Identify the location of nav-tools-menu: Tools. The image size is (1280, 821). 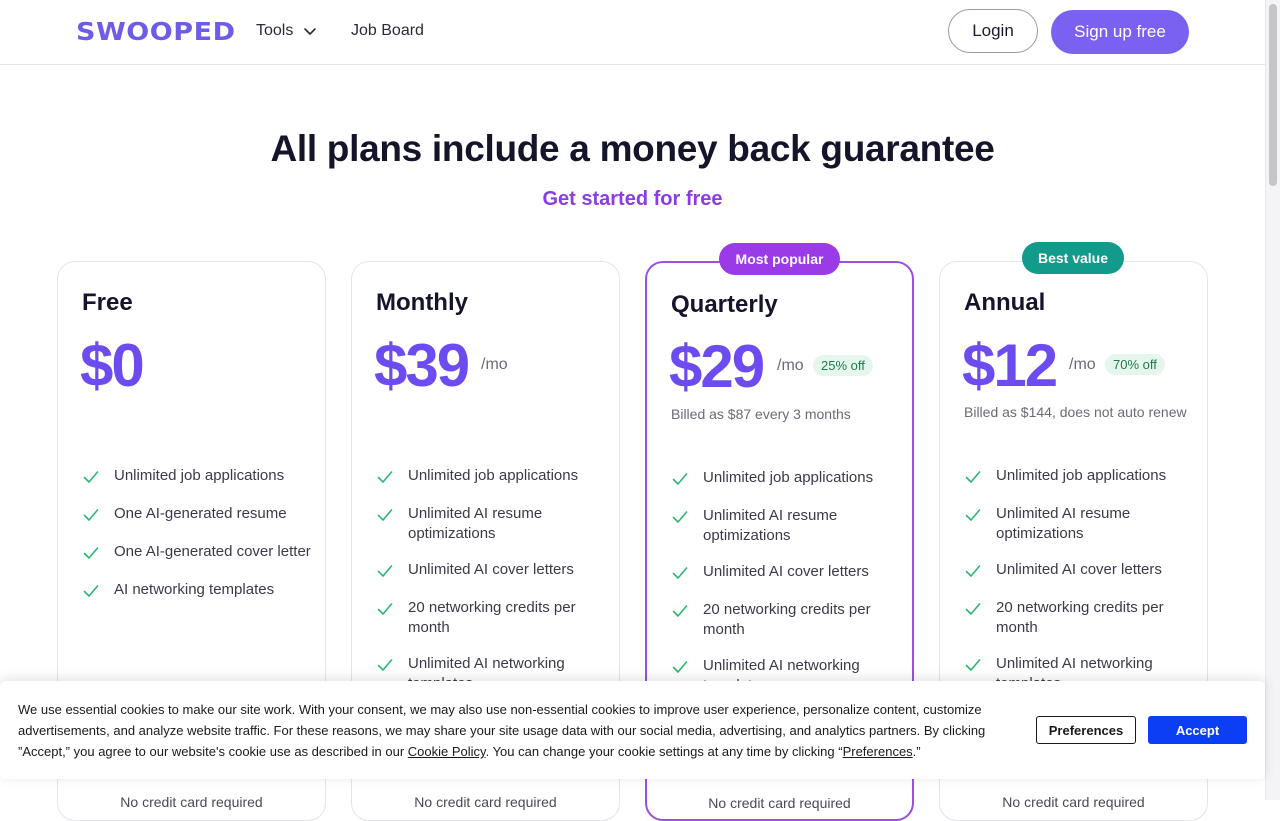
(286, 31).